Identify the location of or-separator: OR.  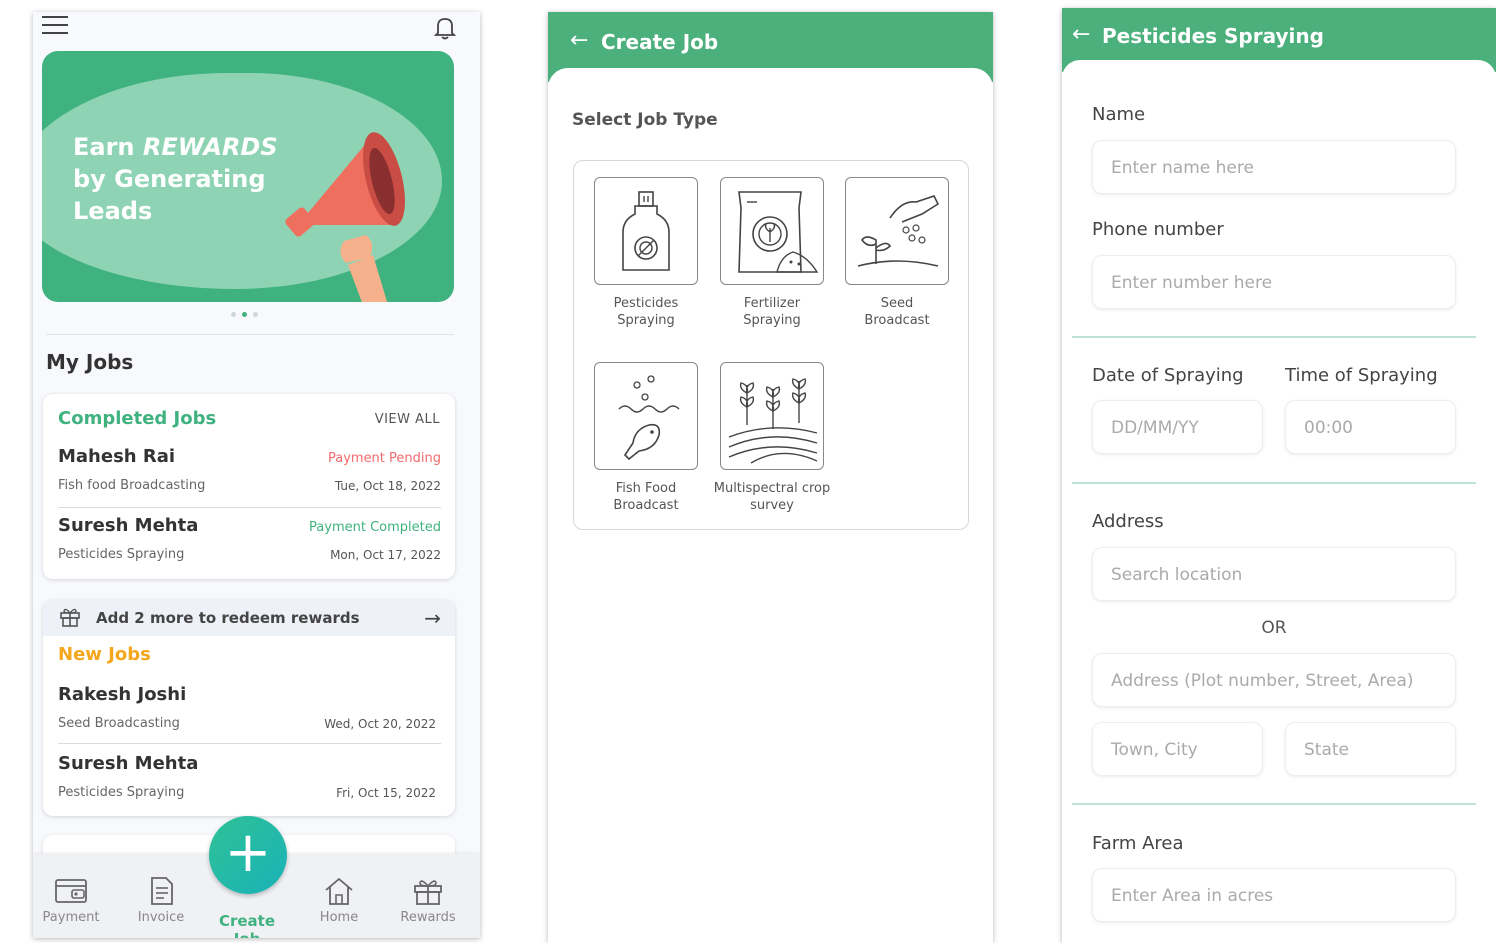
(1274, 628).